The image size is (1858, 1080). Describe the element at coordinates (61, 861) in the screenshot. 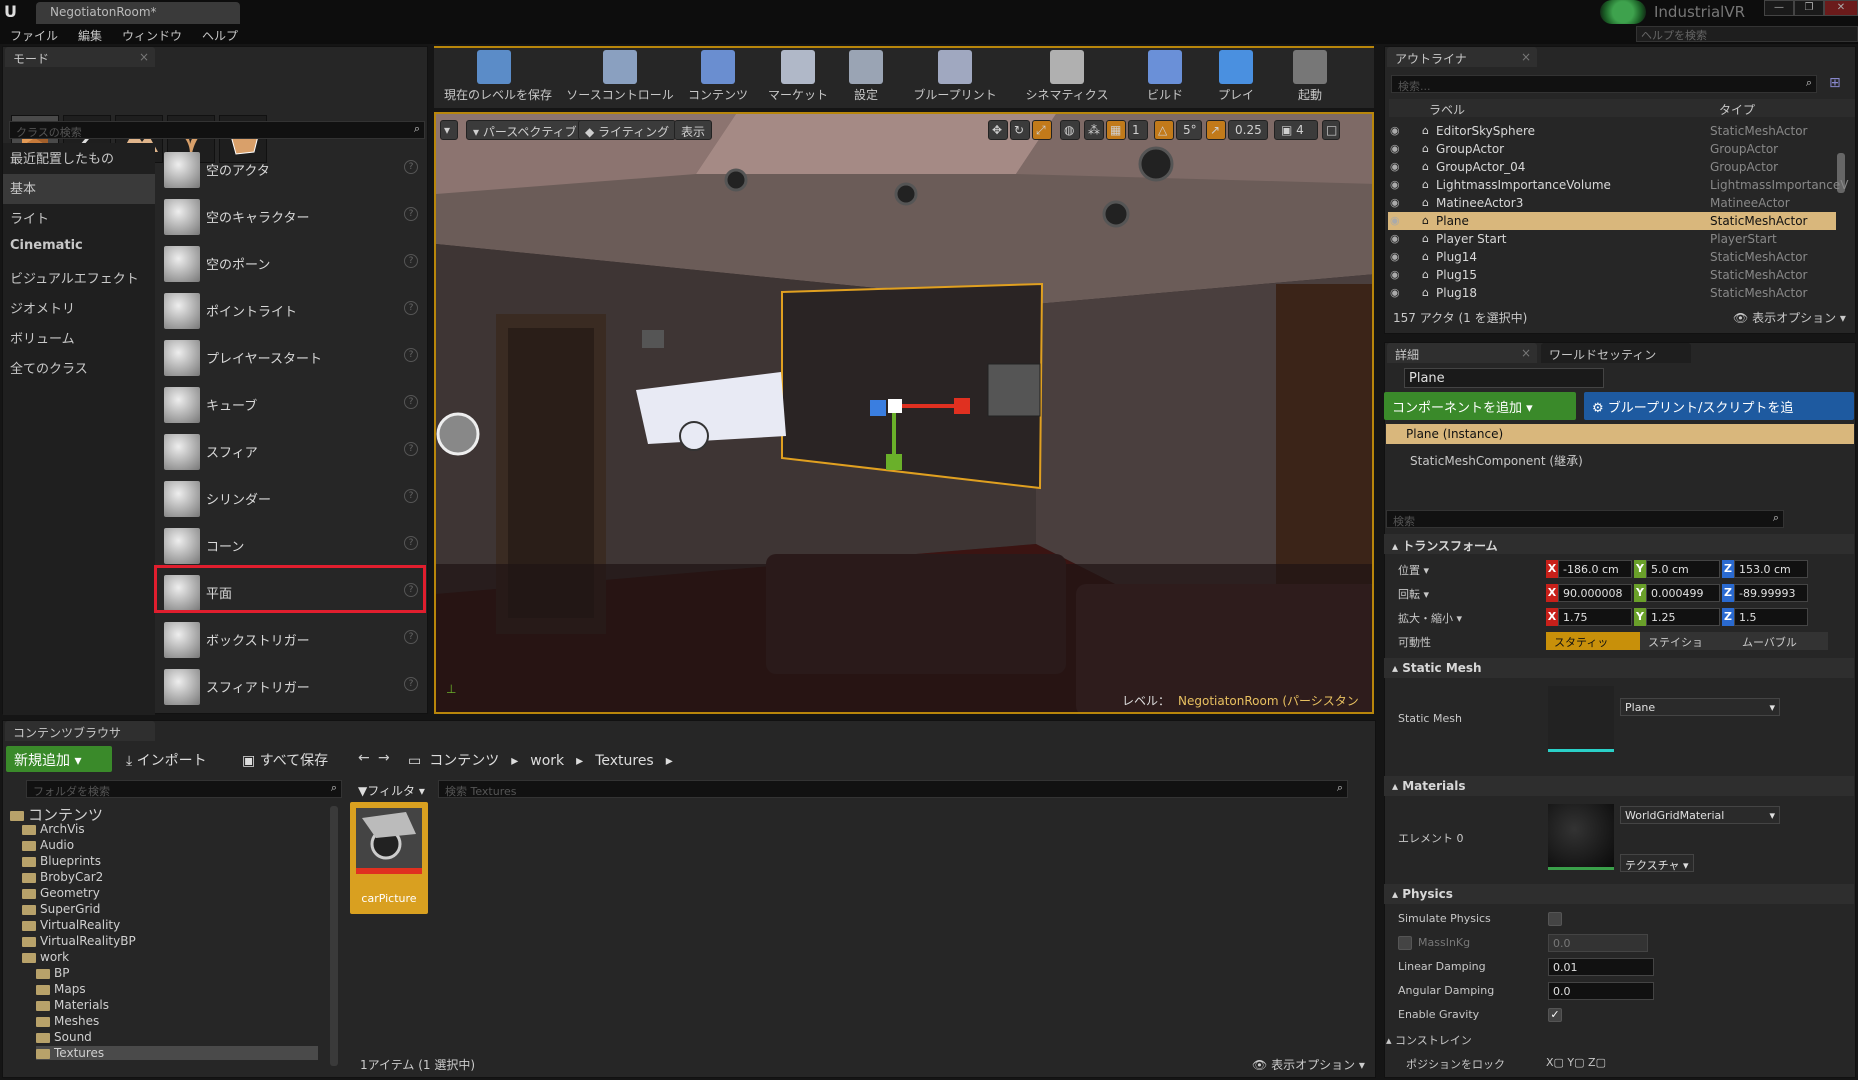

I see `folder-tree-item: Blueprints` at that location.